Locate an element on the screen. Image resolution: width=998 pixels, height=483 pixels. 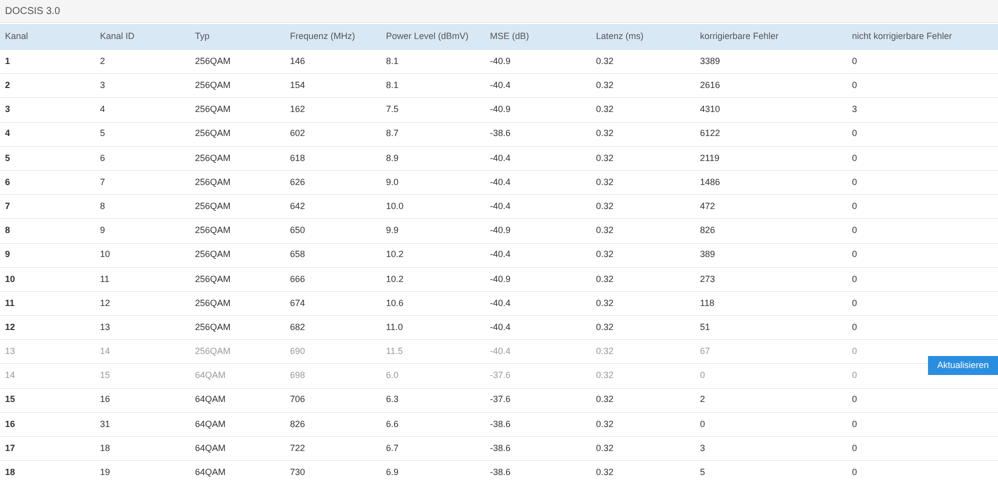
table-cell-text: 6122 is located at coordinates (710, 133).